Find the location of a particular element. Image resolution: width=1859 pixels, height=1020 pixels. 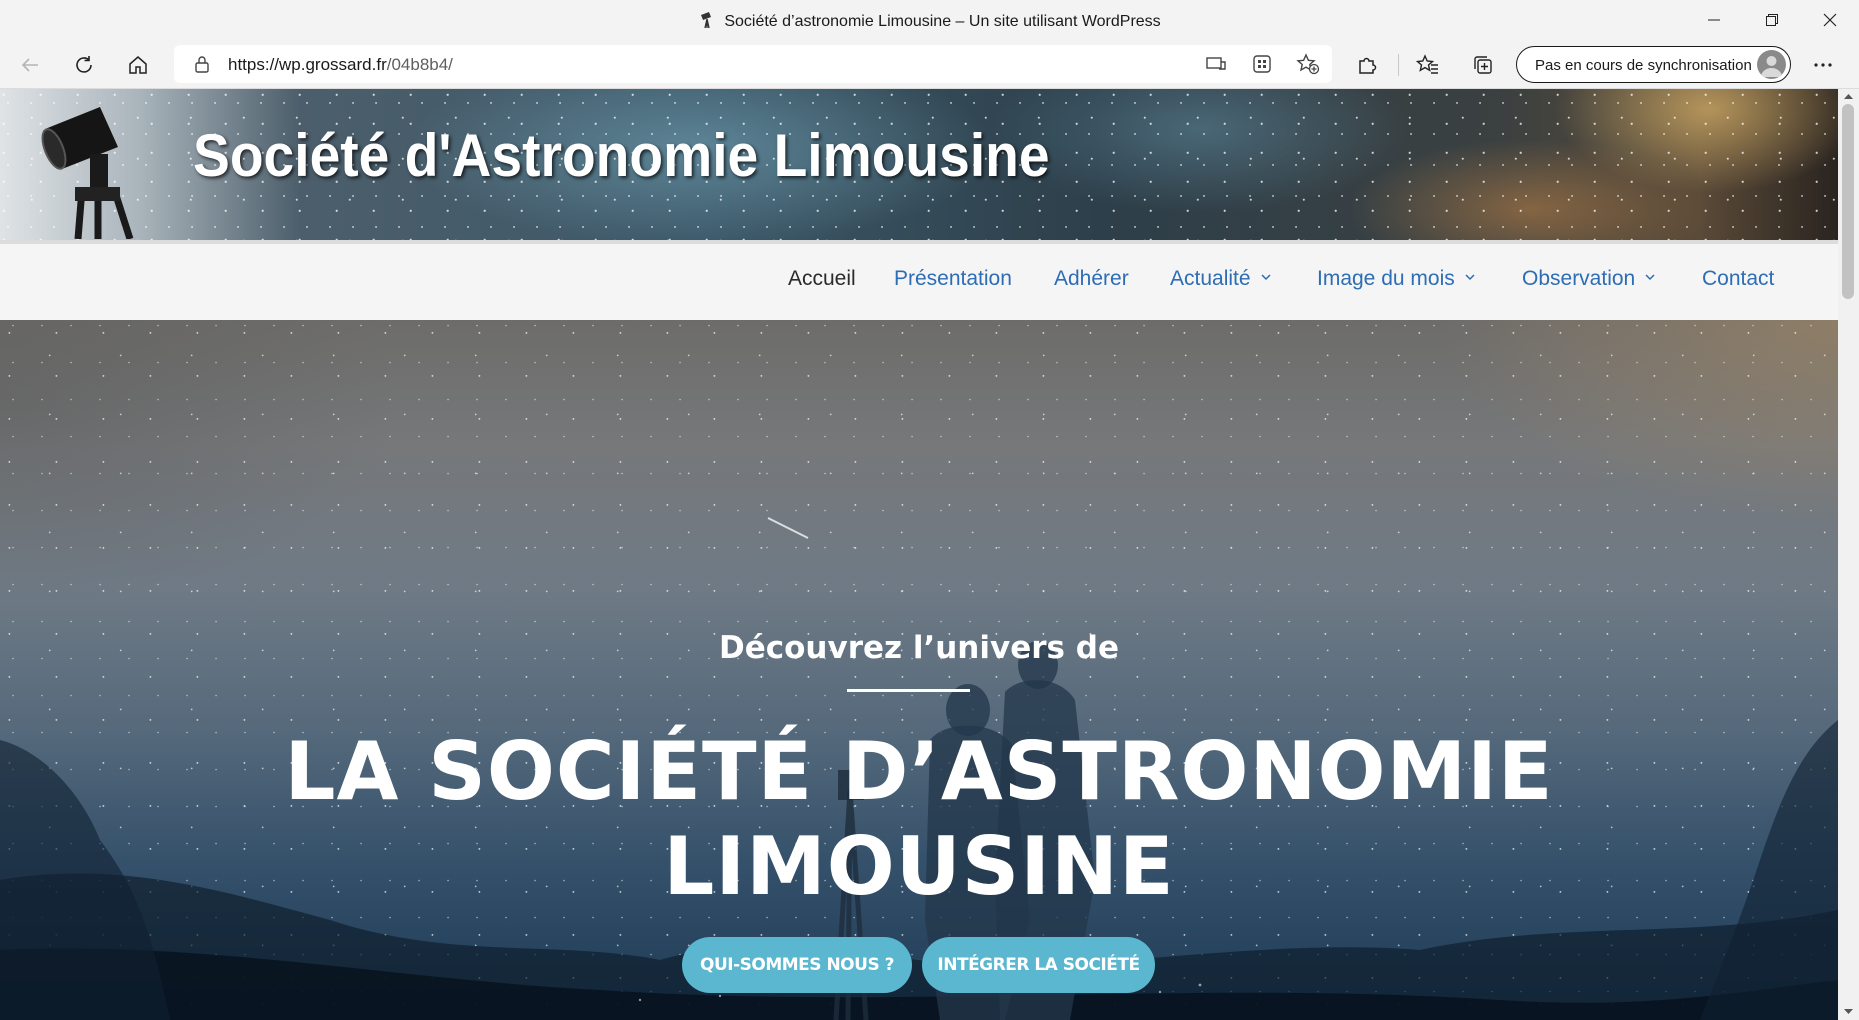

profile-icon is located at coordinates (1771, 66).